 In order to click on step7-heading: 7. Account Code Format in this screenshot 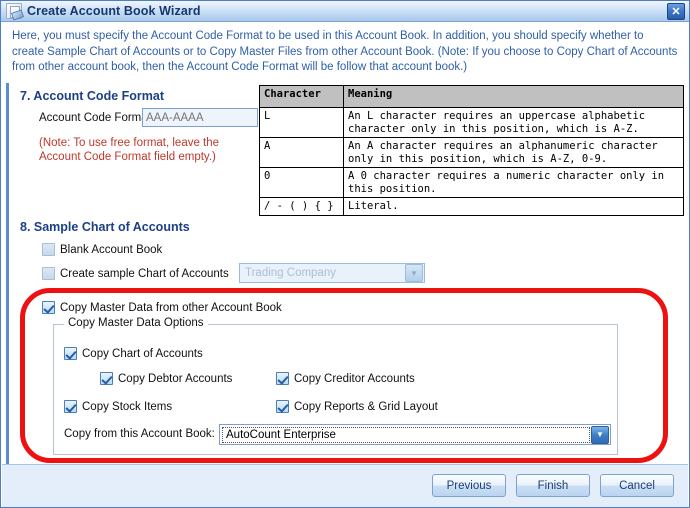, I will do `click(92, 96)`.